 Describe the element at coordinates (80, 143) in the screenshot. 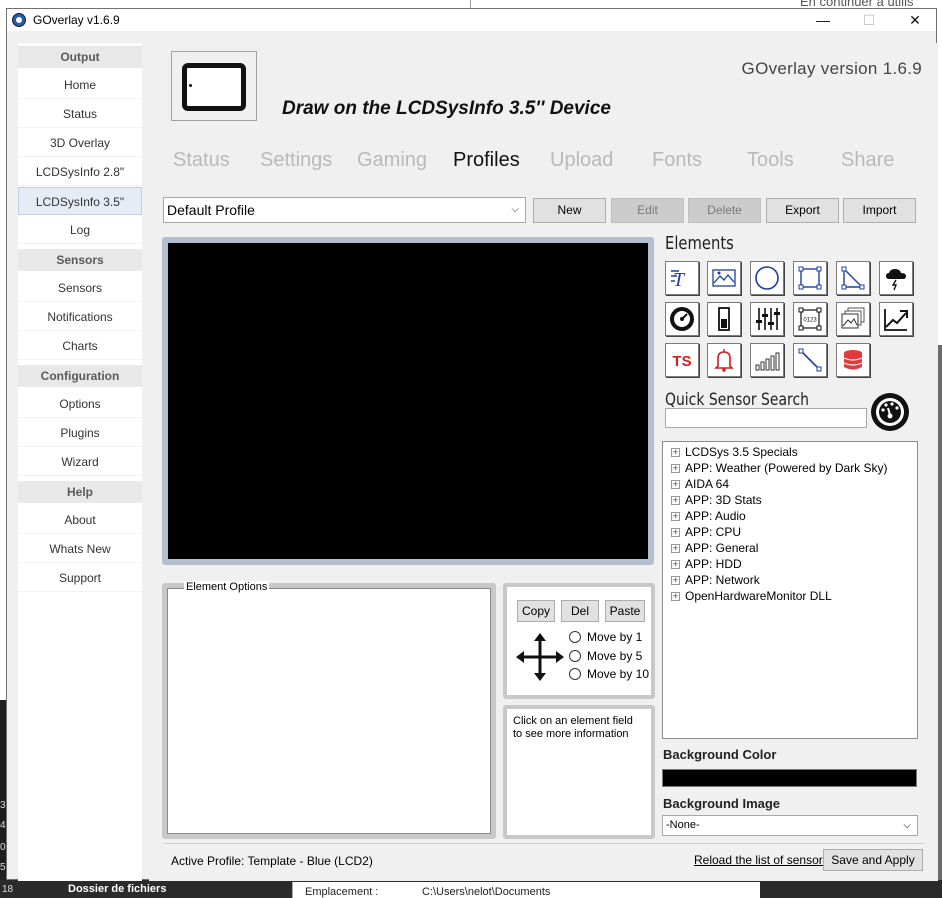

I see `sidebar-item-3d-overlay: 3D Overlay` at that location.